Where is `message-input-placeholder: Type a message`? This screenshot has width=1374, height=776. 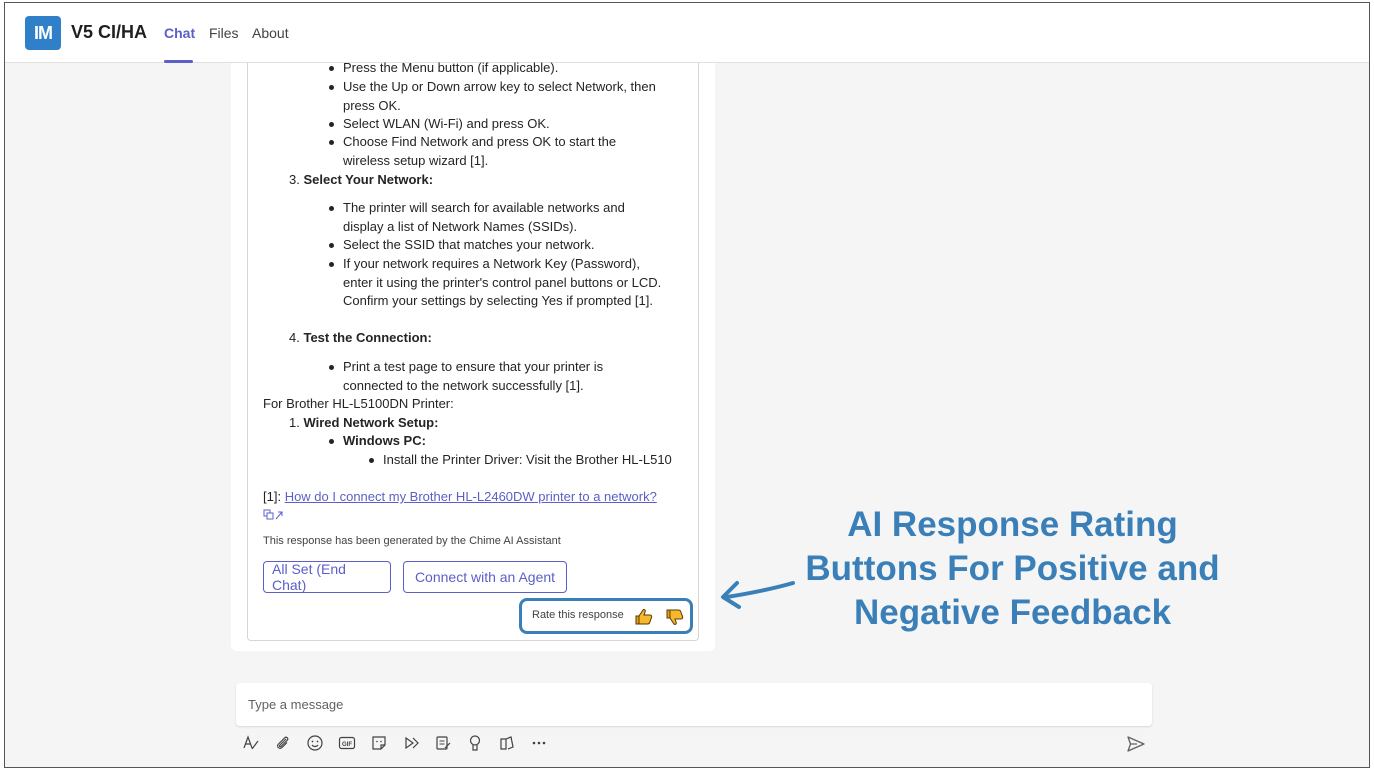 message-input-placeholder: Type a message is located at coordinates (295, 704).